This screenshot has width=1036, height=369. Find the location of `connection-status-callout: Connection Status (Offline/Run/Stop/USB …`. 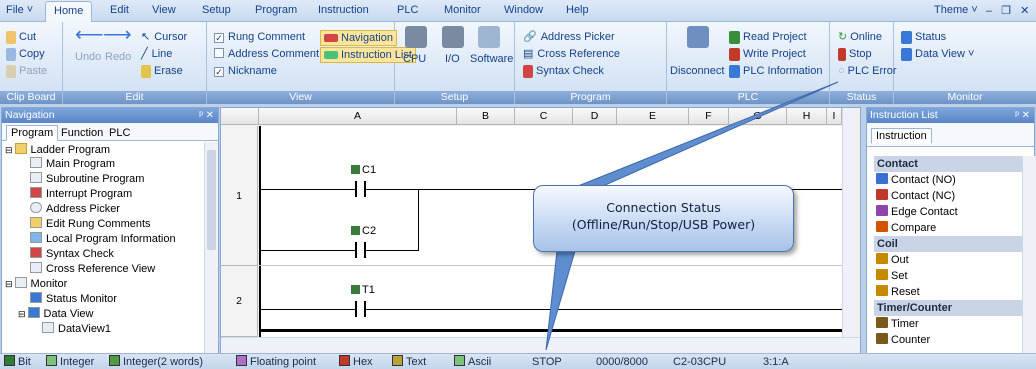

connection-status-callout: Connection Status (Offline/Run/Stop/USB … is located at coordinates (663, 218).